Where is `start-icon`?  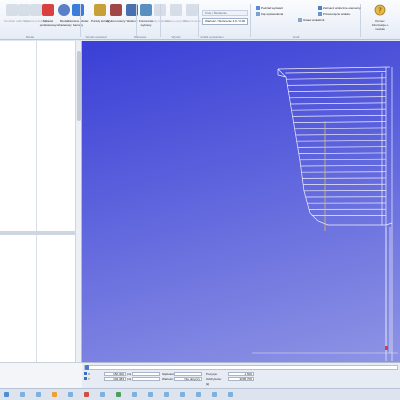 start-icon is located at coordinates (6, 394).